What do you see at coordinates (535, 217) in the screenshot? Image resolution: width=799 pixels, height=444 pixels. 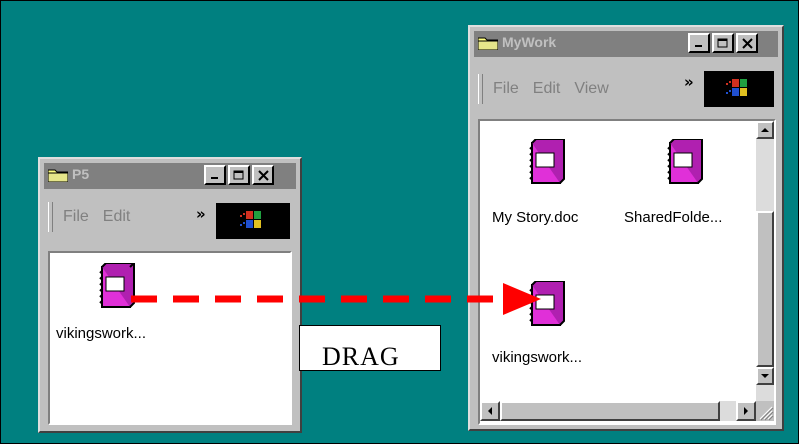 I see `mywork-file-label: My Story.doc` at bounding box center [535, 217].